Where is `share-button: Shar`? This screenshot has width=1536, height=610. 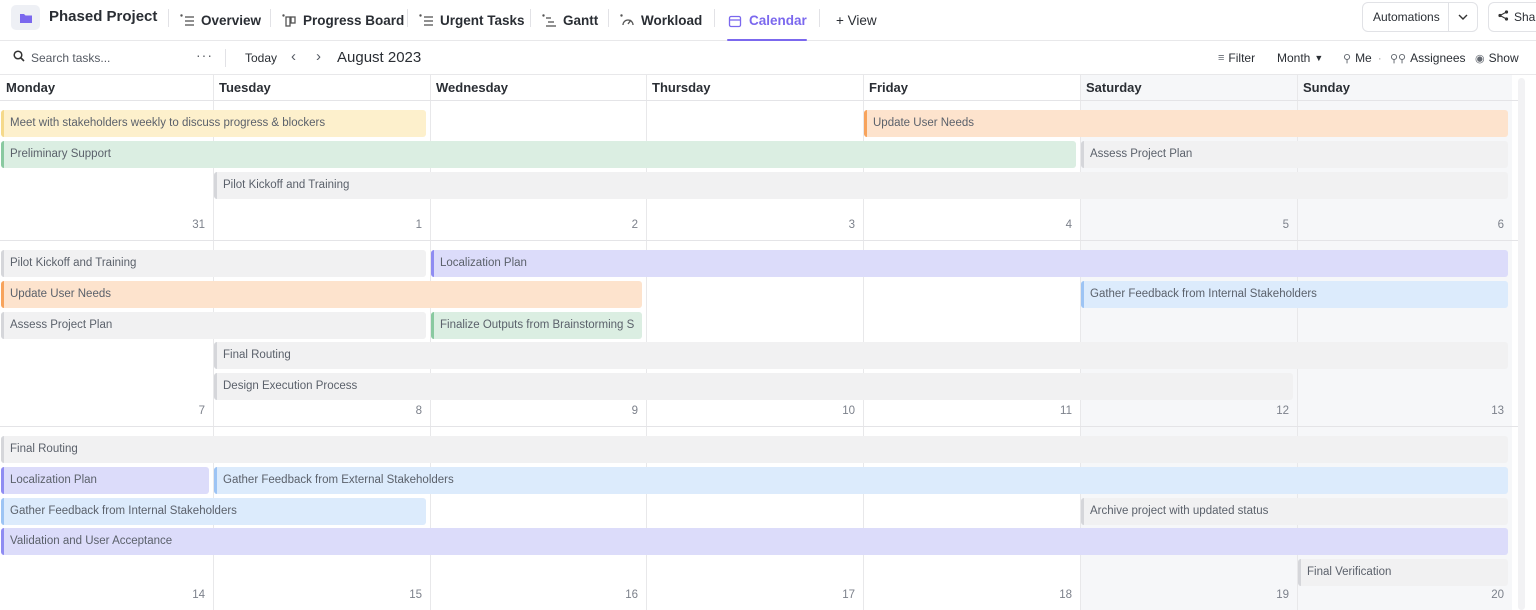
share-button: Shar is located at coordinates (1512, 17).